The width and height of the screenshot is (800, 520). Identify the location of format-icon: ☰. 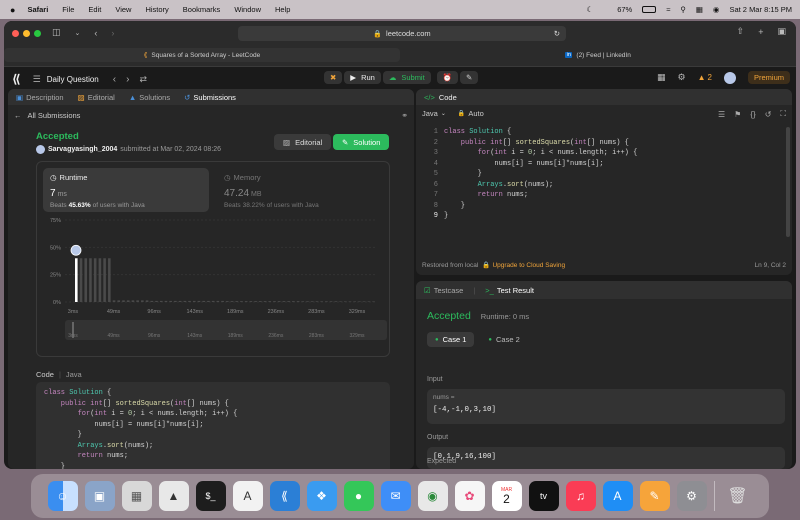
(721, 114).